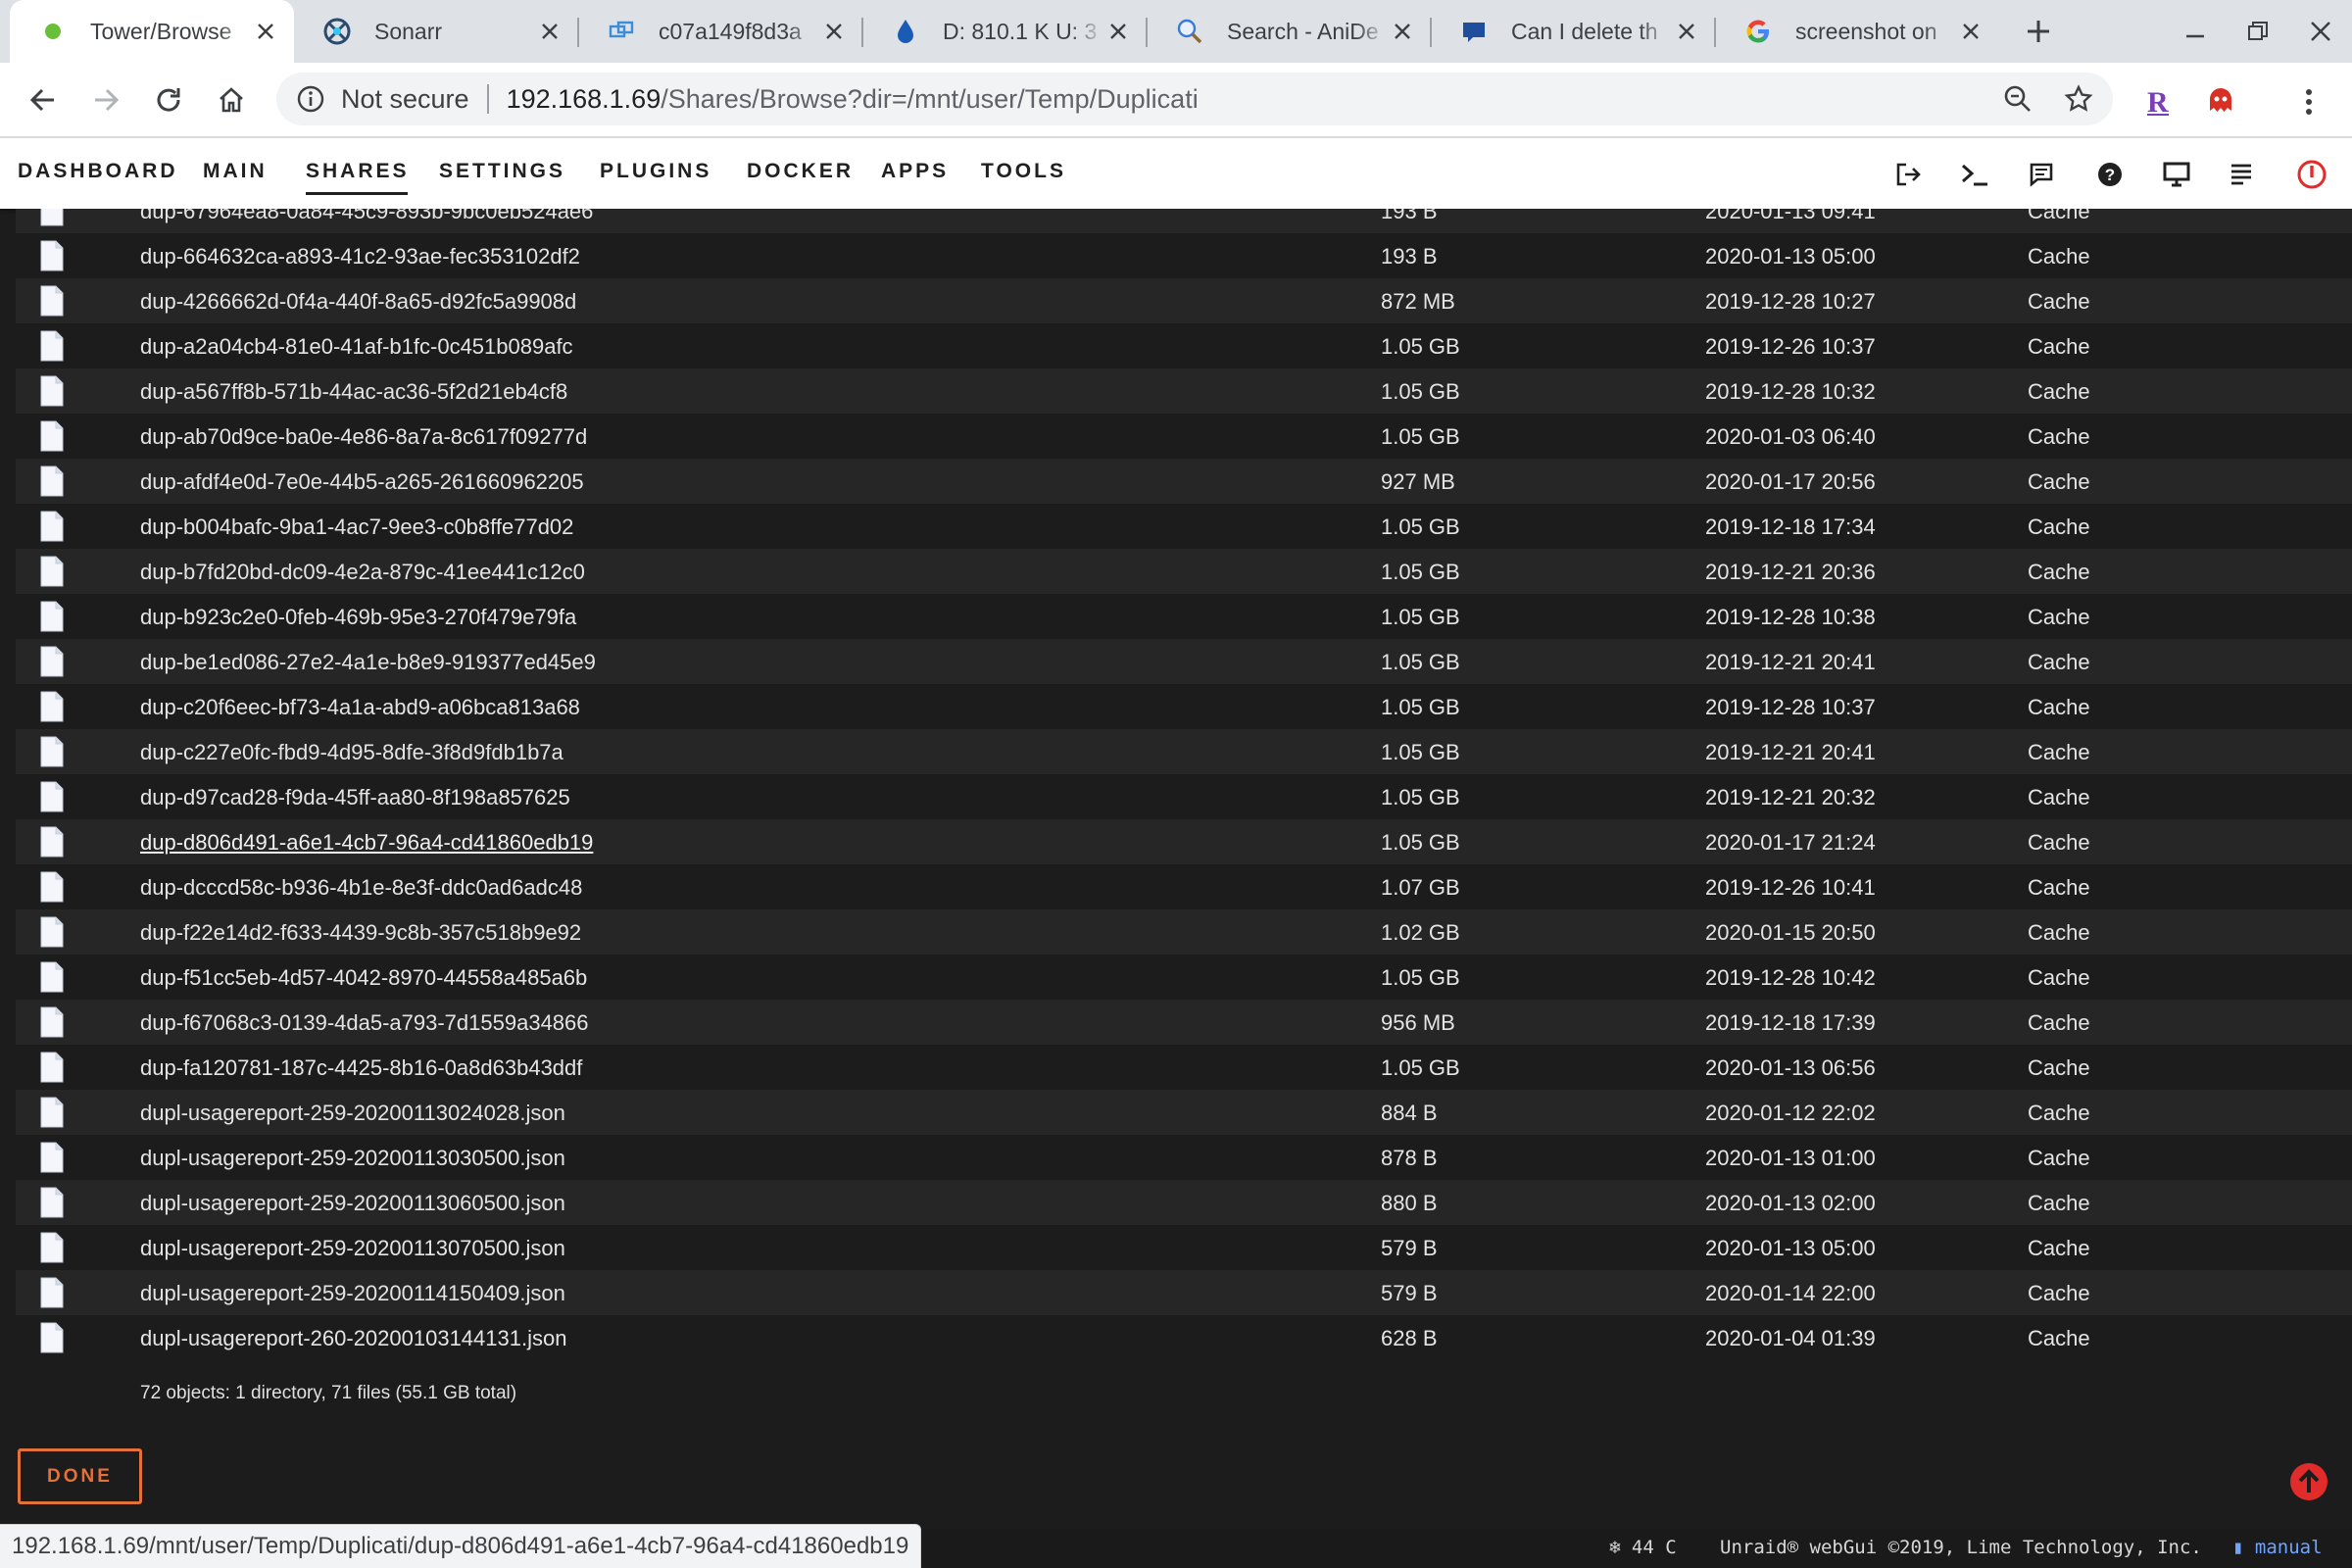 This screenshot has height=1568, width=2352. I want to click on nav-apps: APPS, so click(915, 171).